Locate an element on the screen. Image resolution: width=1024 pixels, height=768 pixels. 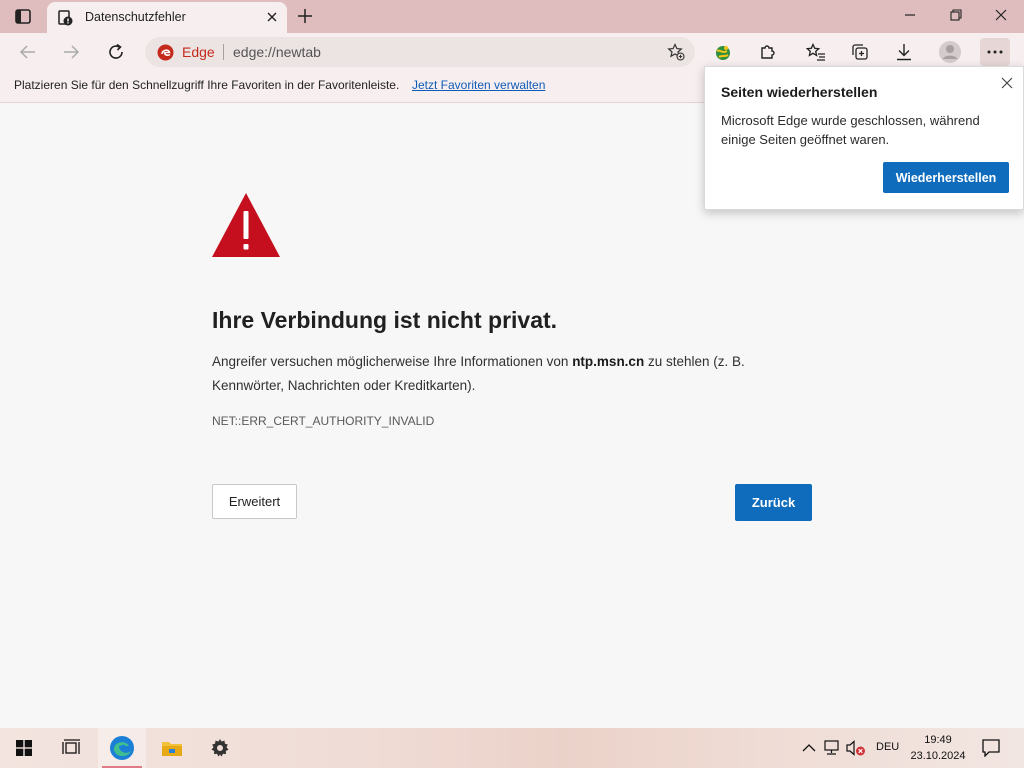
task-view-icon is located at coordinates (71, 746).